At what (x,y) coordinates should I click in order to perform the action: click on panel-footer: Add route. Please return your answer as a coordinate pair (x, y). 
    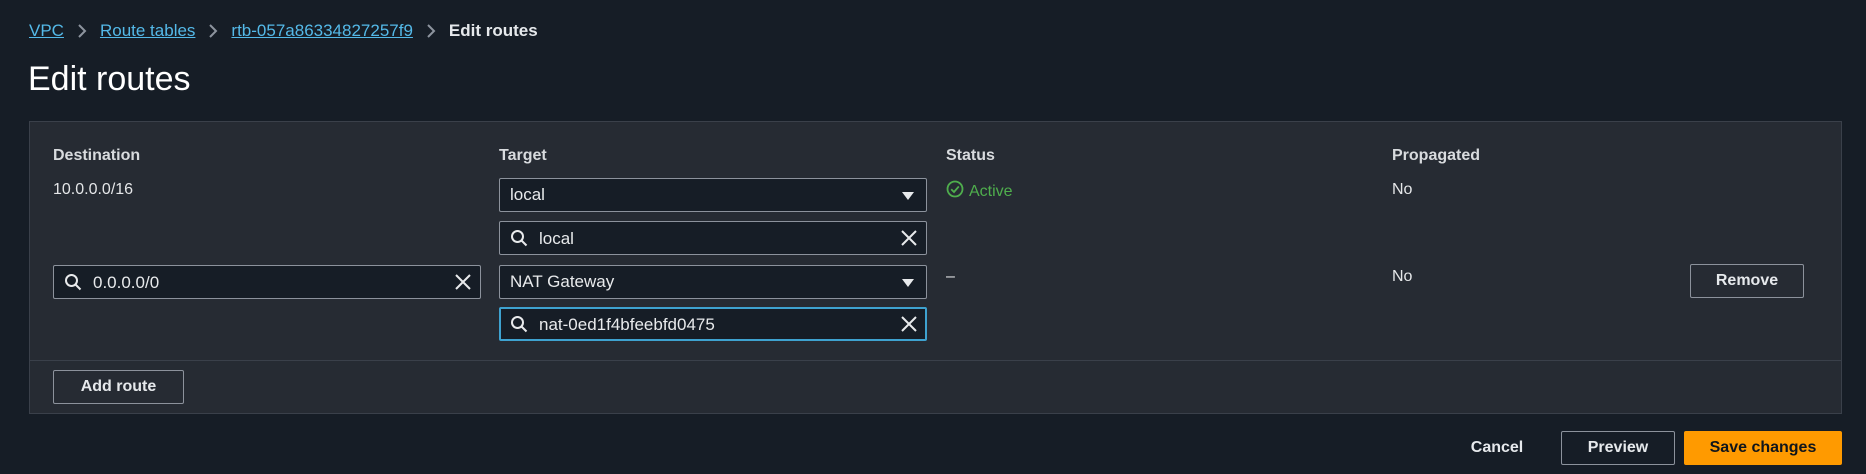
    Looking at the image, I should click on (935, 387).